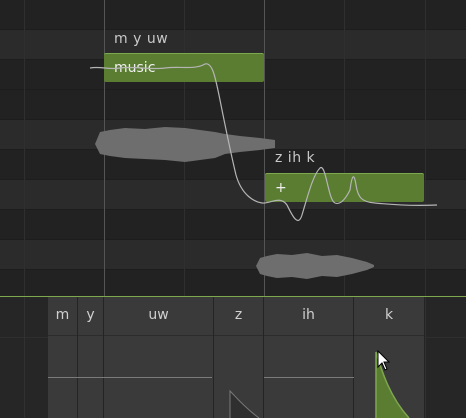 The image size is (466, 418). I want to click on phoneme-ih: ih, so click(309, 357).